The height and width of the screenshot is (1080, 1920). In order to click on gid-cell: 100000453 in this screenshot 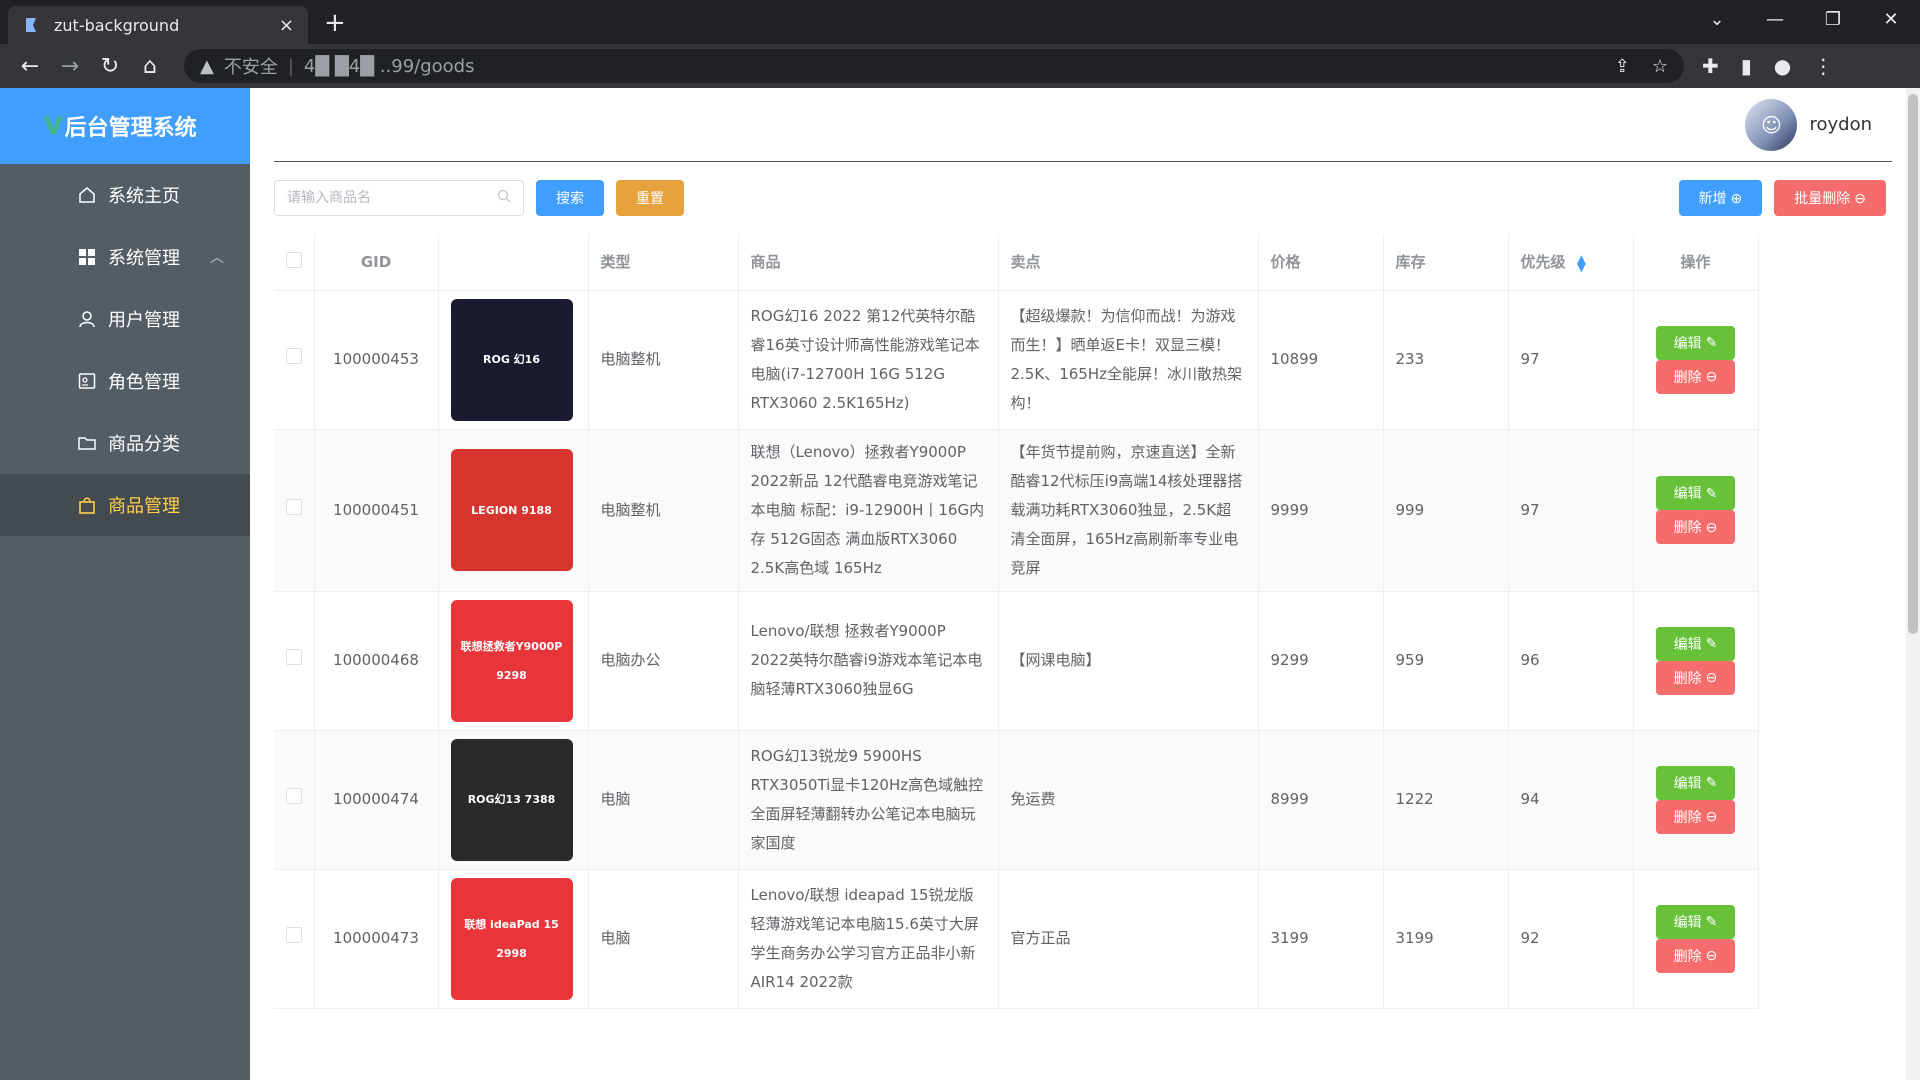, I will do `click(376, 360)`.